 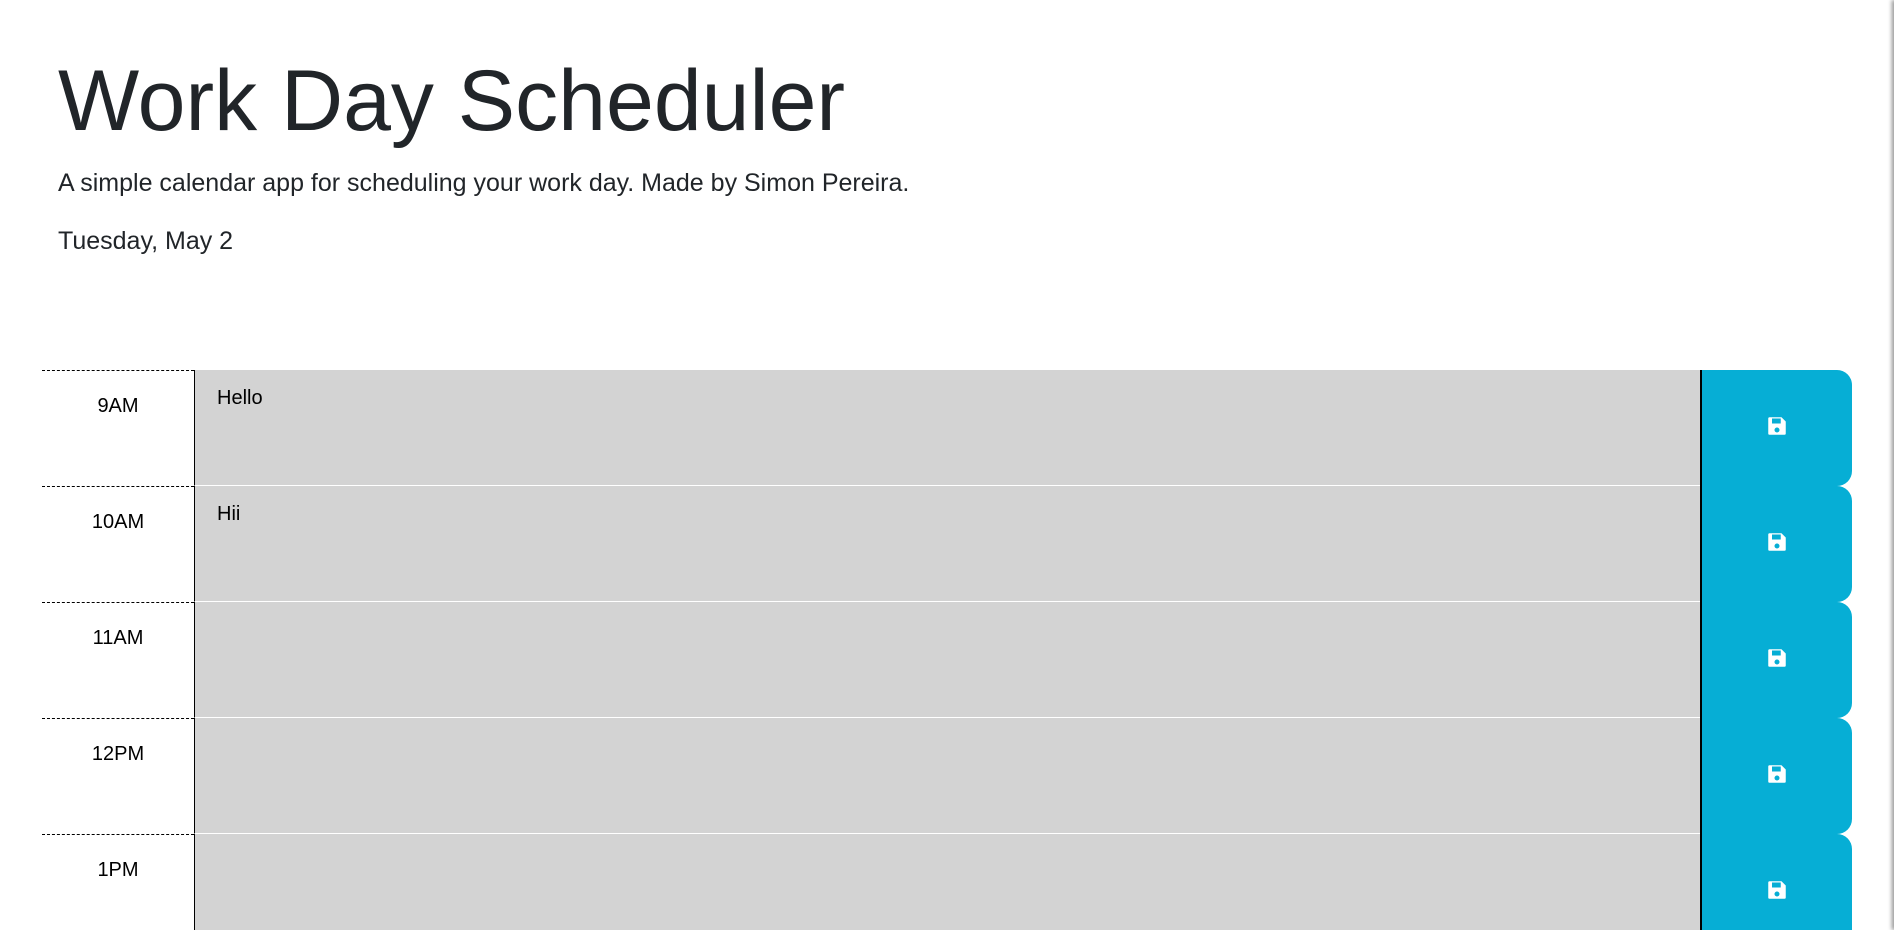 What do you see at coordinates (146, 241) in the screenshot?
I see `current-day: Tuesday, May 2` at bounding box center [146, 241].